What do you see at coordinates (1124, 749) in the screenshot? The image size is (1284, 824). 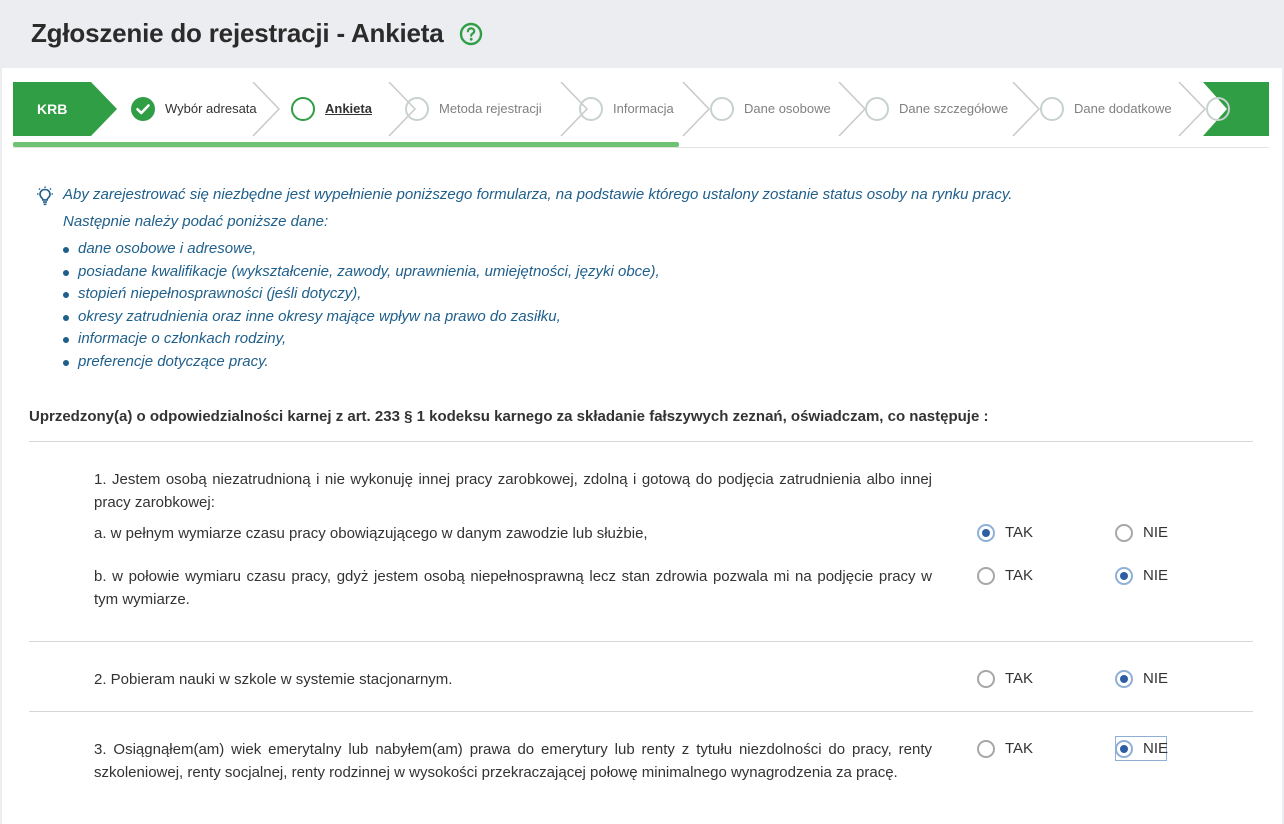 I see `q3-nie-radio` at bounding box center [1124, 749].